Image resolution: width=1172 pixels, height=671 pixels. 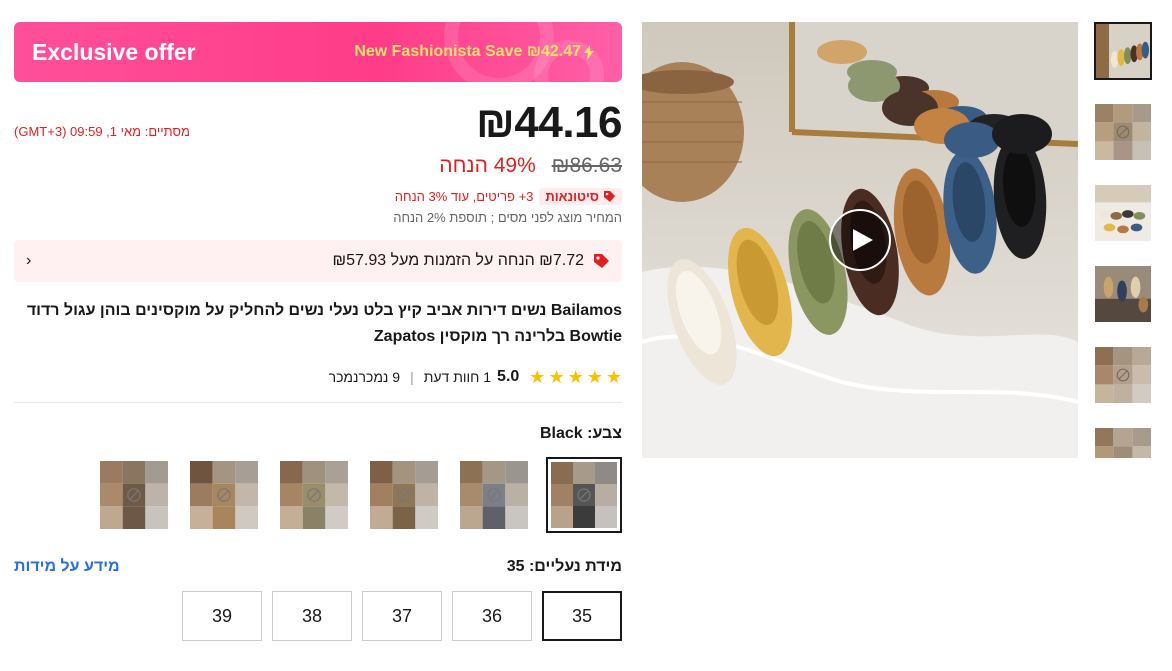 I want to click on tax-note: המחיר מוצג לפני מסים ; תוספת 2% הנחה, so click(x=507, y=217).